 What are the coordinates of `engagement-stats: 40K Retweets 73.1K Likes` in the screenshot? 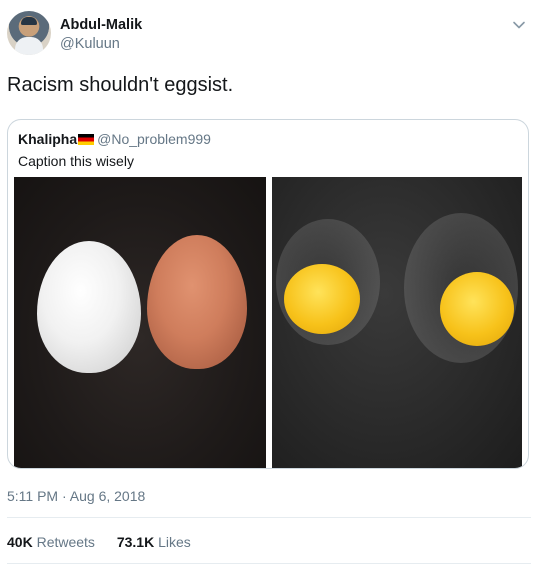 It's located at (99, 542).